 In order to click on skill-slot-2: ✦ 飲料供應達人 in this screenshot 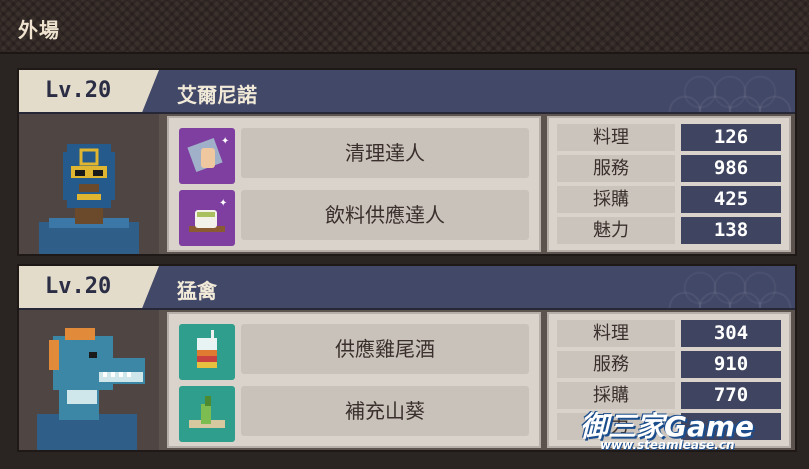, I will do `click(354, 216)`.